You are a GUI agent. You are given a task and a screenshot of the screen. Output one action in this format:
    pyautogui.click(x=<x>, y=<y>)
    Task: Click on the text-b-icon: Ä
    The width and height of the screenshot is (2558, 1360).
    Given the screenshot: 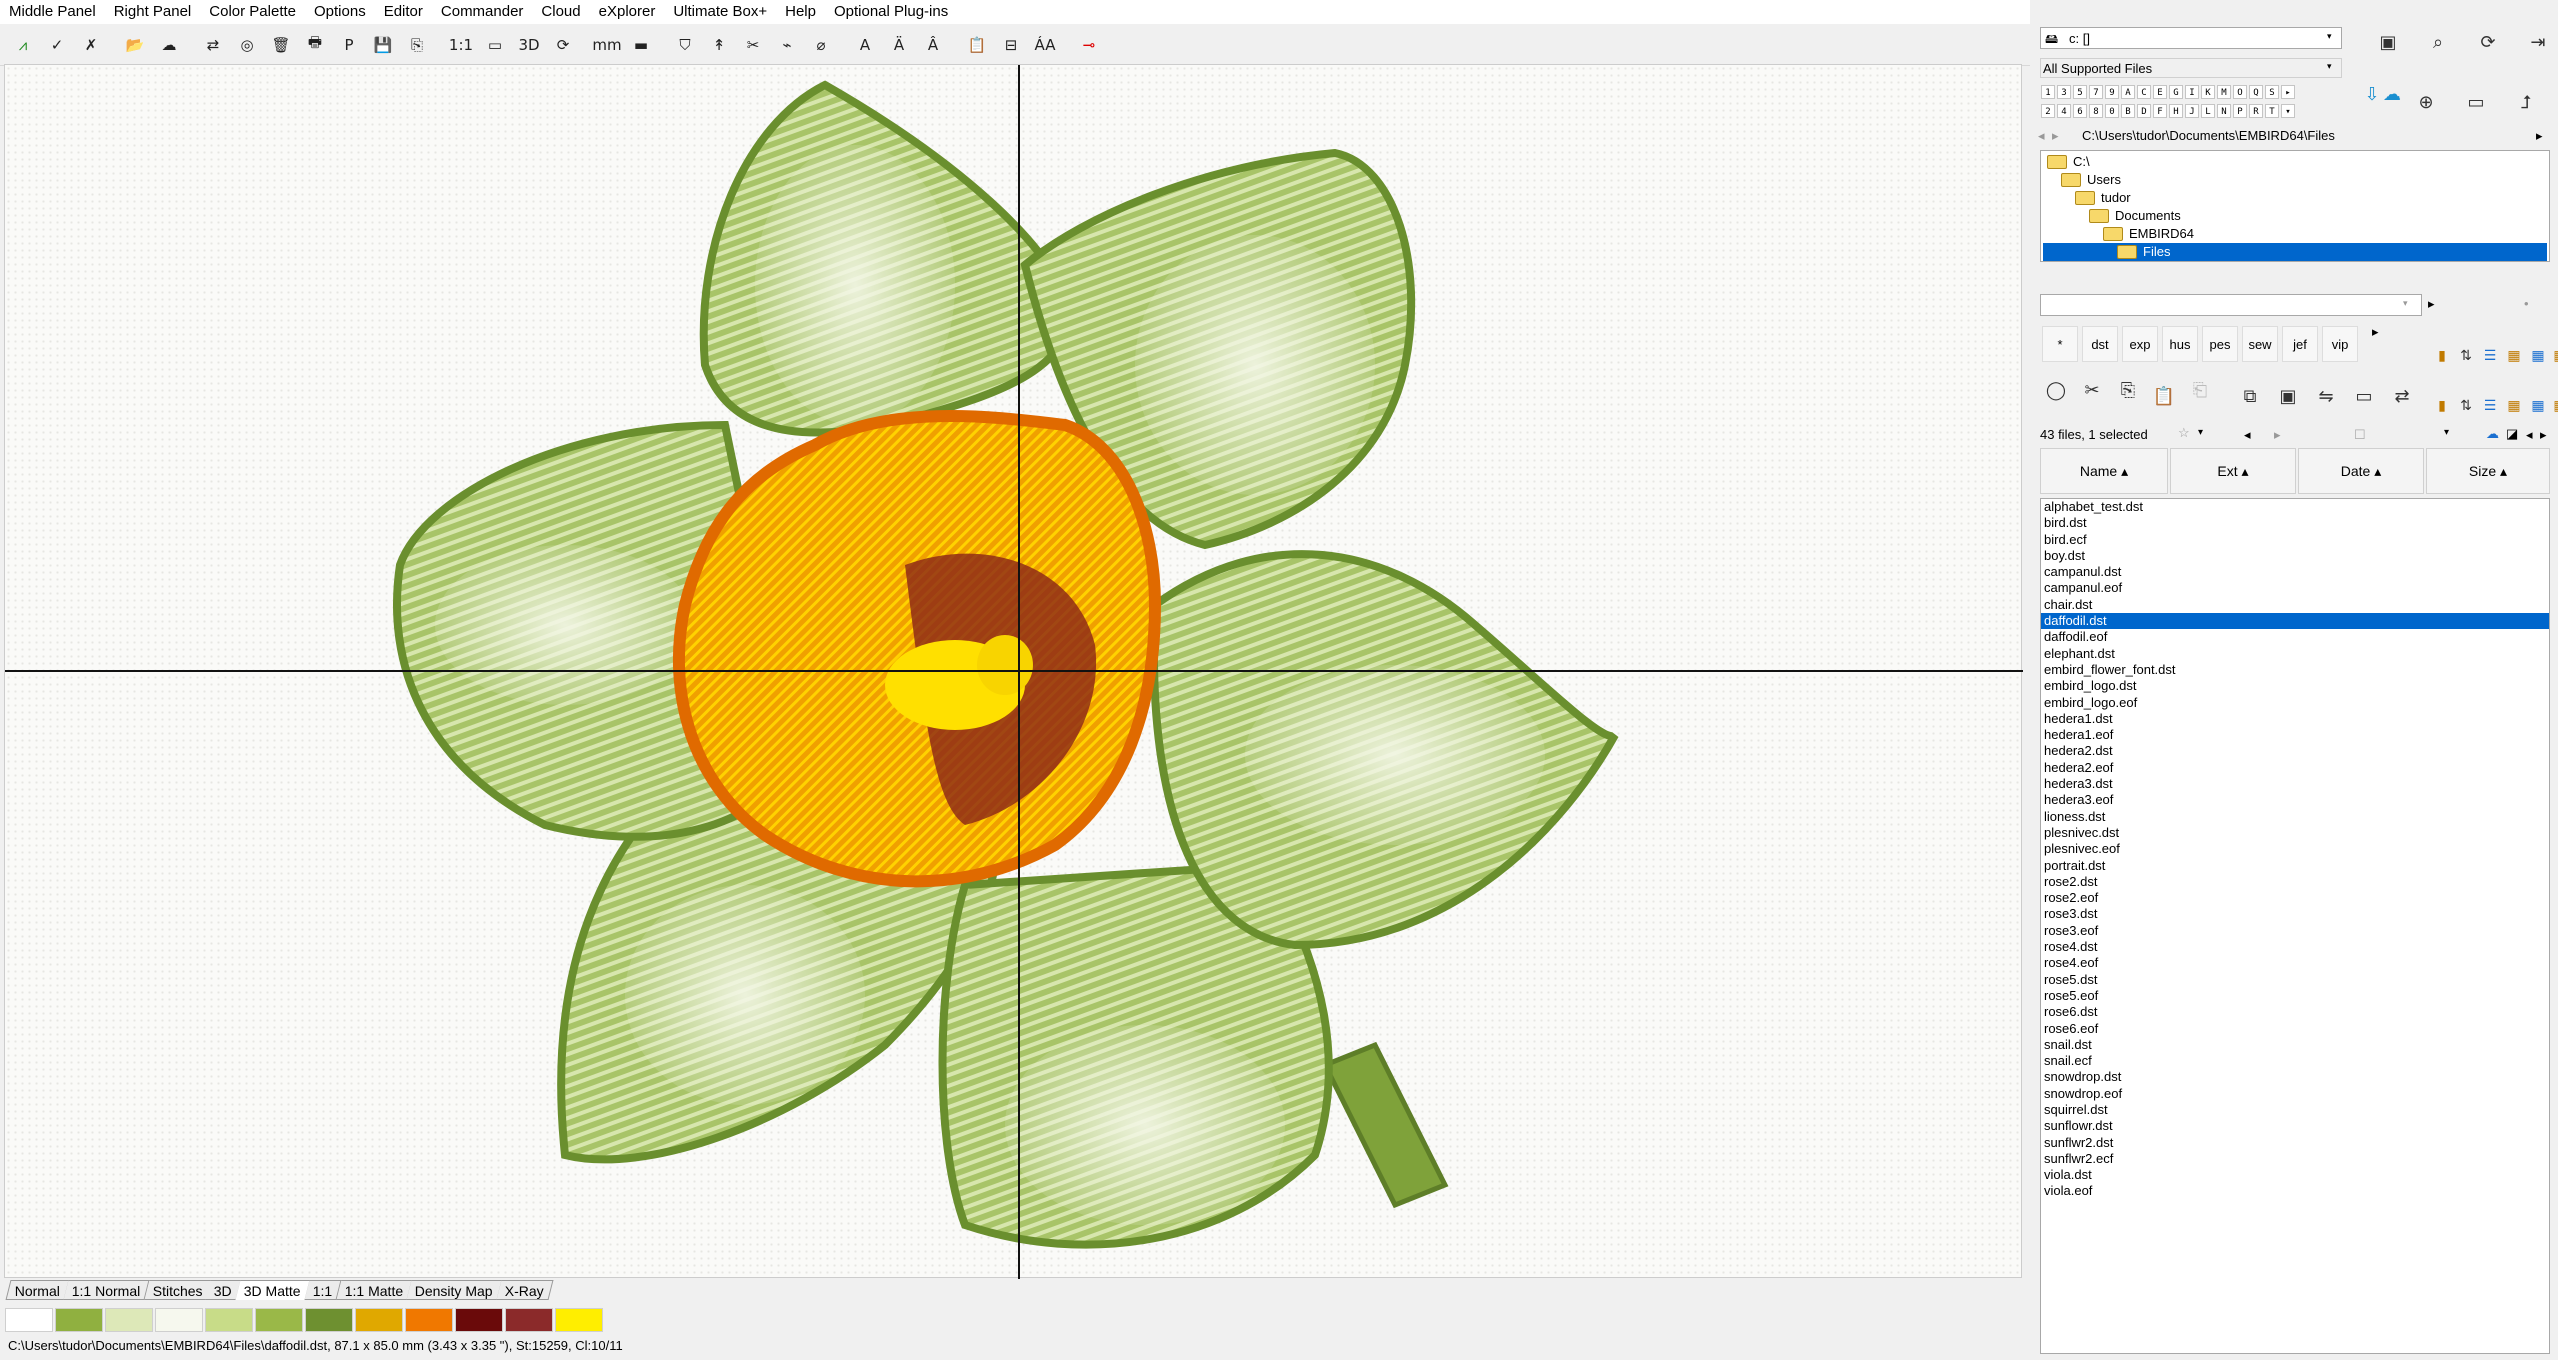 What is the action you would take?
    pyautogui.click(x=899, y=45)
    